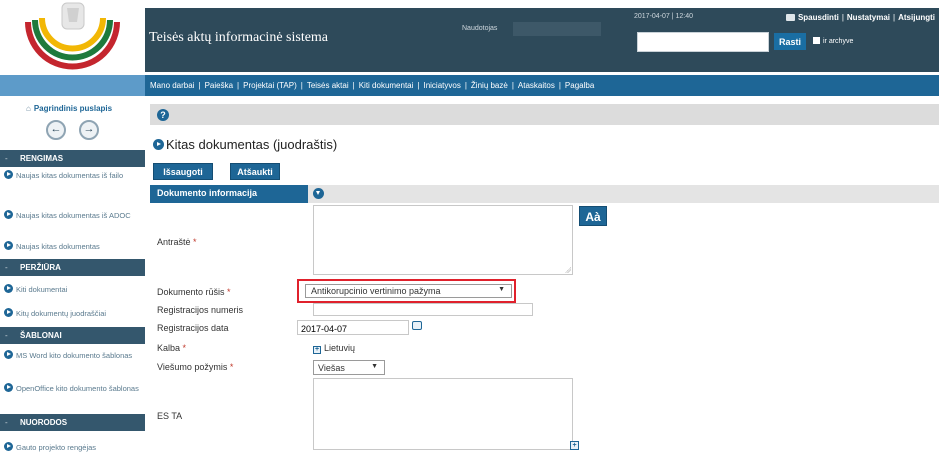  What do you see at coordinates (239, 37) in the screenshot?
I see `app-title: Teisės aktų informacinė sistema` at bounding box center [239, 37].